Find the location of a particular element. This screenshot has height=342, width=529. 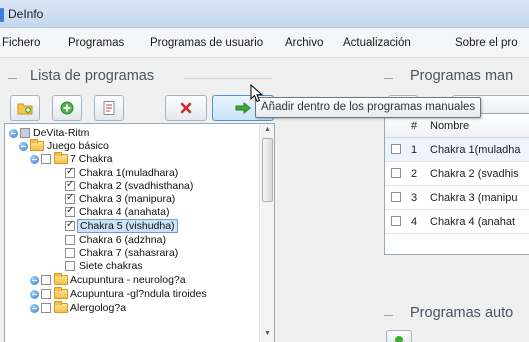

edit-document-icon is located at coordinates (109, 108).